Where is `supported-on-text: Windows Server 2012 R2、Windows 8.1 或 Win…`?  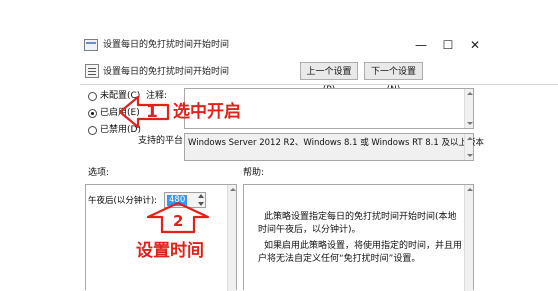 supported-on-text: Windows Server 2012 R2、Windows 8.1 或 Win… is located at coordinates (336, 143).